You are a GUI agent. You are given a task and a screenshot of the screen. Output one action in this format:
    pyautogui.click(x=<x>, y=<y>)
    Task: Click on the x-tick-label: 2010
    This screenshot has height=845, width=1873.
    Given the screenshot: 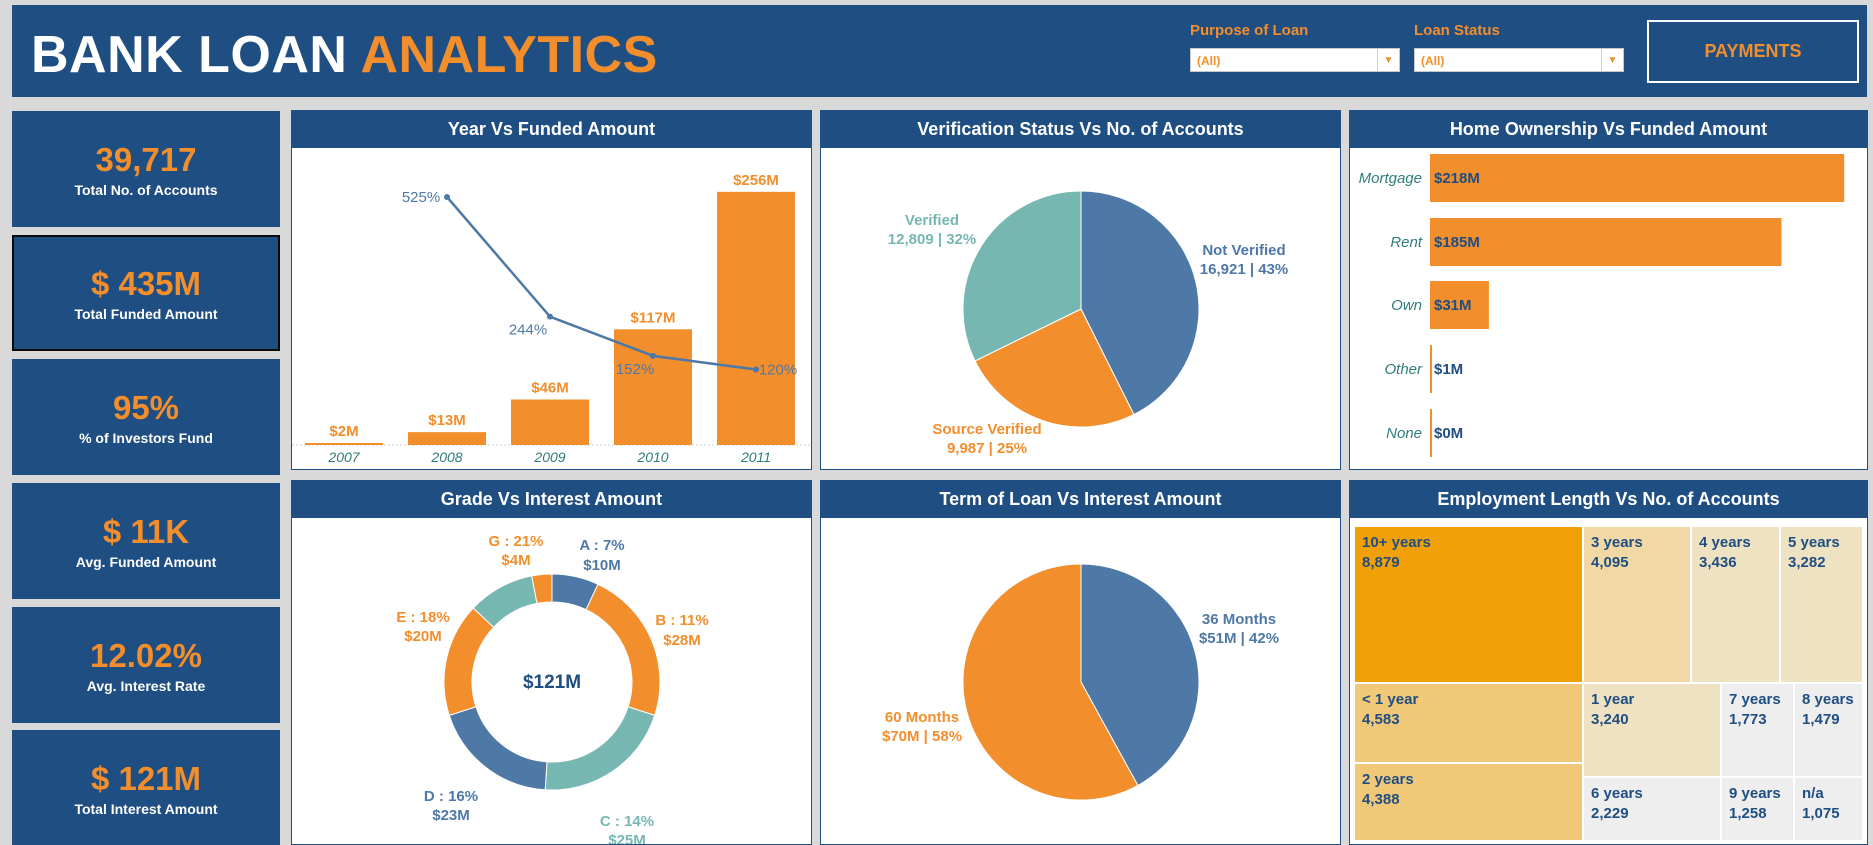 What is the action you would take?
    pyautogui.click(x=652, y=457)
    